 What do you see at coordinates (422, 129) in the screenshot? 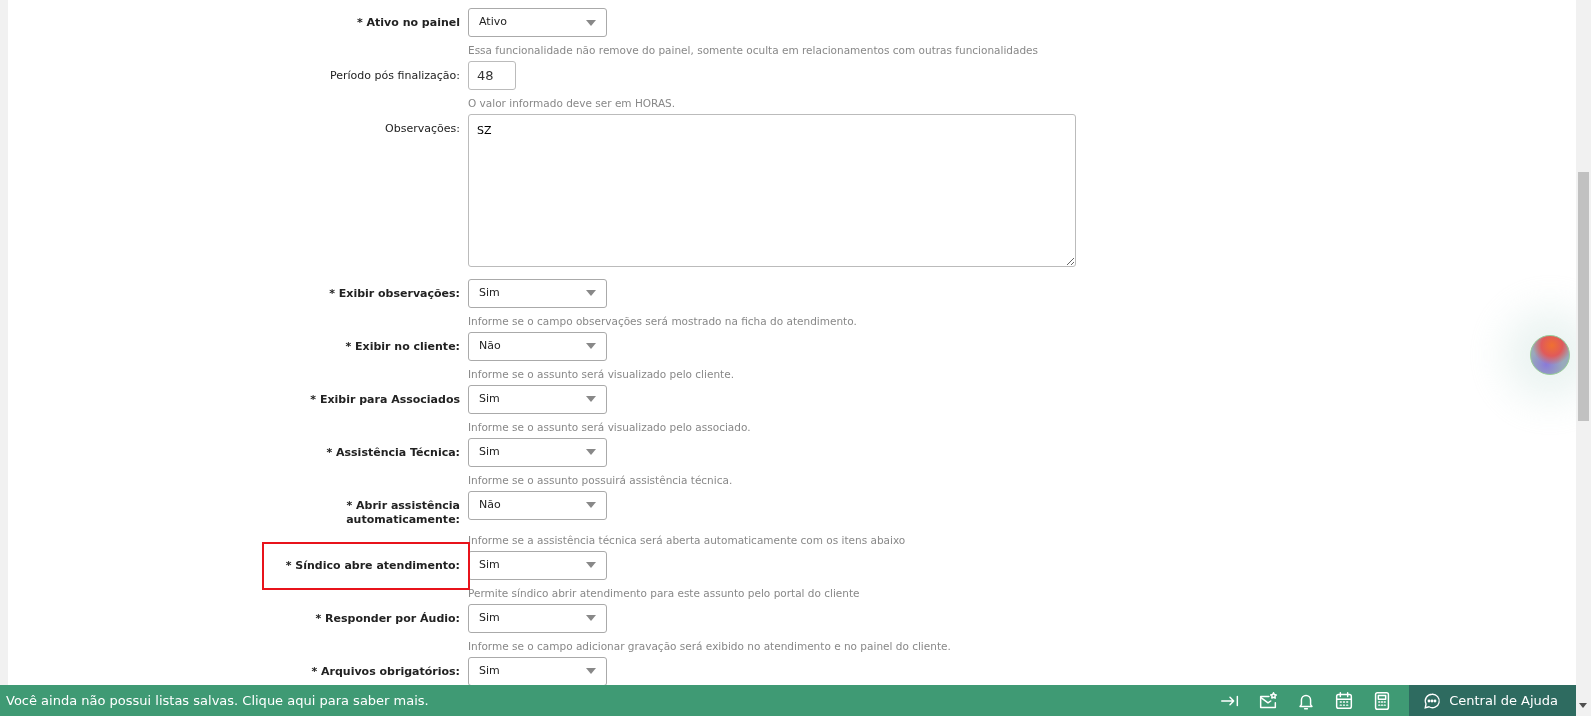
I see `field-label: Observações:` at bounding box center [422, 129].